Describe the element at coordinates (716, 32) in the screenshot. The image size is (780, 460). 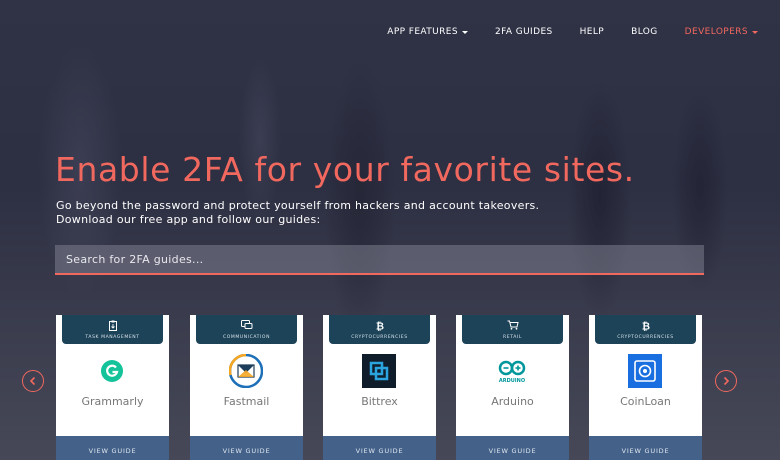
I see `nav-developers-label: DEVELOPERS` at that location.